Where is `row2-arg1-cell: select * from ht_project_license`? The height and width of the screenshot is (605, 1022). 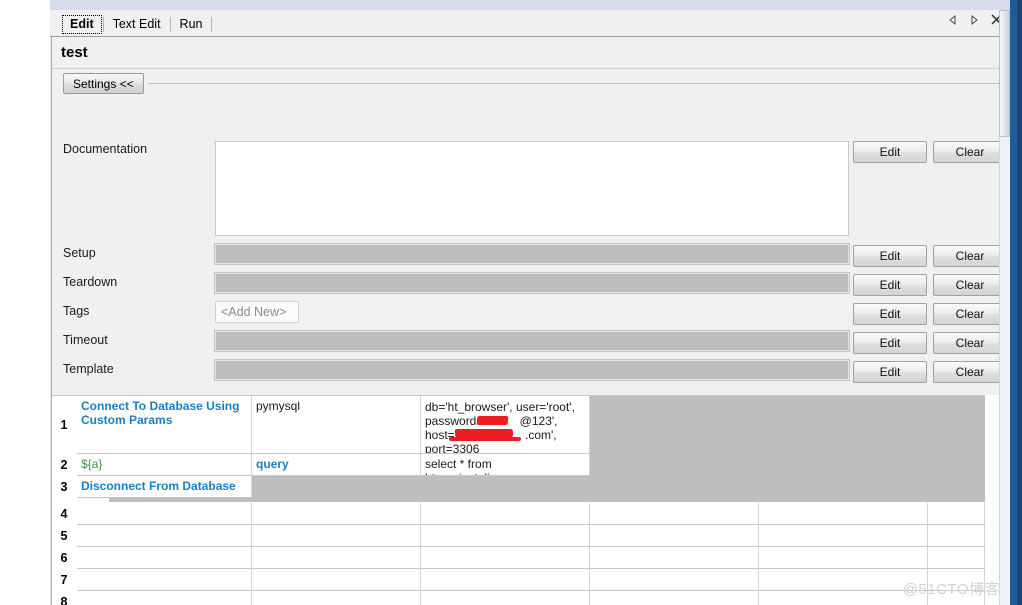 row2-arg1-cell: select * from ht_project_license is located at coordinates (505, 465).